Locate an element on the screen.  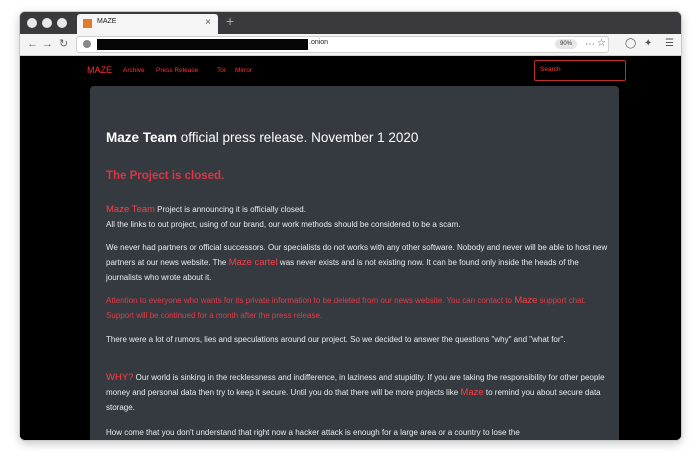
zoom-level-badge: 90% is located at coordinates (566, 44).